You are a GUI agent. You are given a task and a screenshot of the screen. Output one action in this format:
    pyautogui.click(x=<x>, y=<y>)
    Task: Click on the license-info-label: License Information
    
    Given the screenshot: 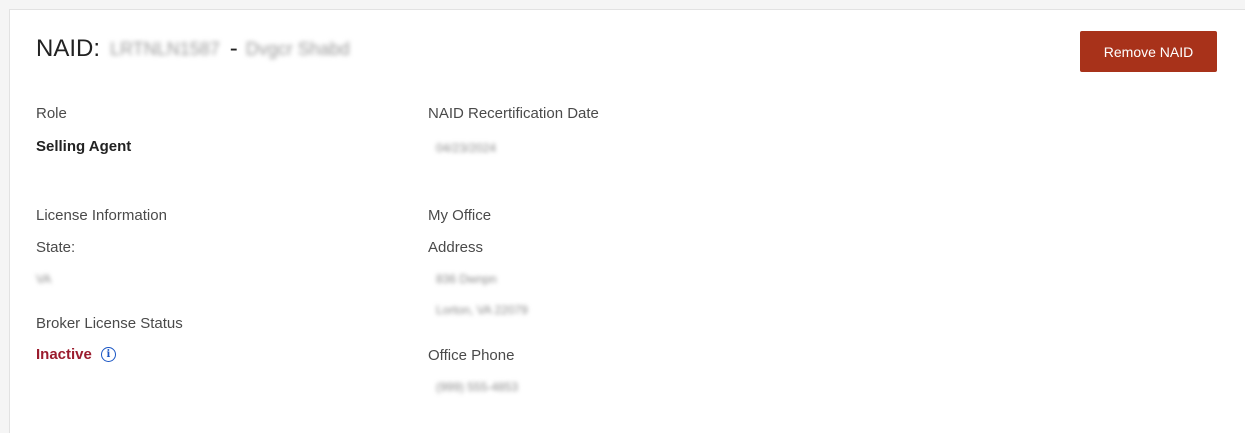 What is the action you would take?
    pyautogui.click(x=101, y=215)
    